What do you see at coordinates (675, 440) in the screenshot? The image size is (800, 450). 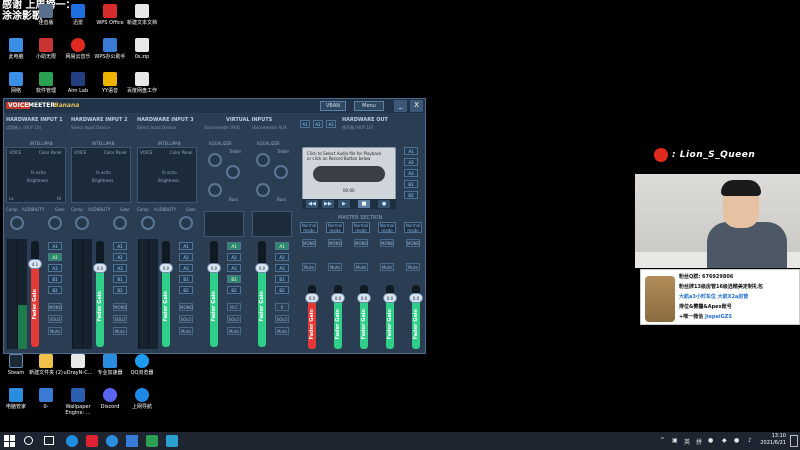 I see `tray-app-icon: ▣` at bounding box center [675, 440].